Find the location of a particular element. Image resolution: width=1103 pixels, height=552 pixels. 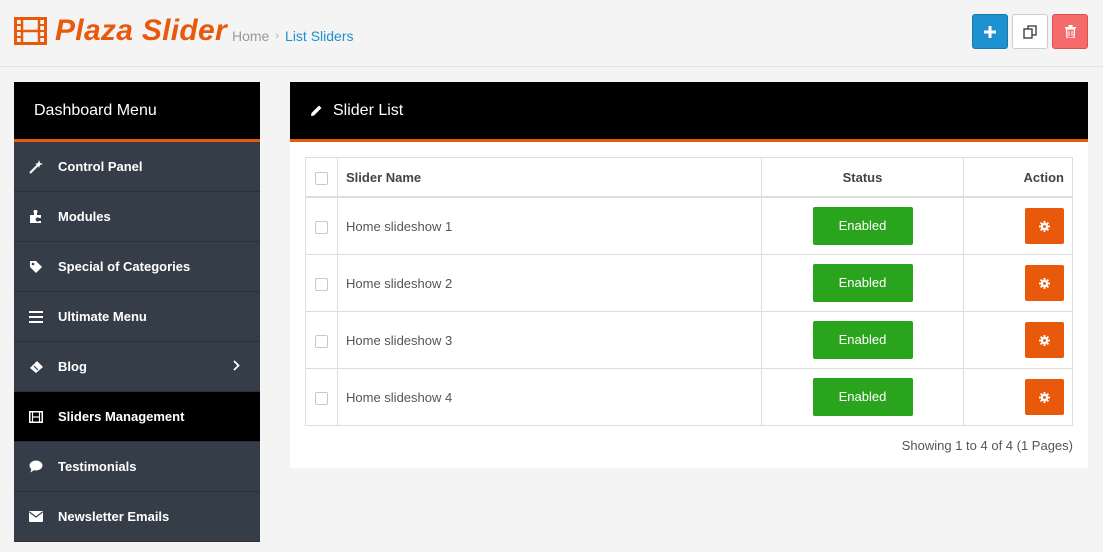

plus-icon is located at coordinates (990, 31).